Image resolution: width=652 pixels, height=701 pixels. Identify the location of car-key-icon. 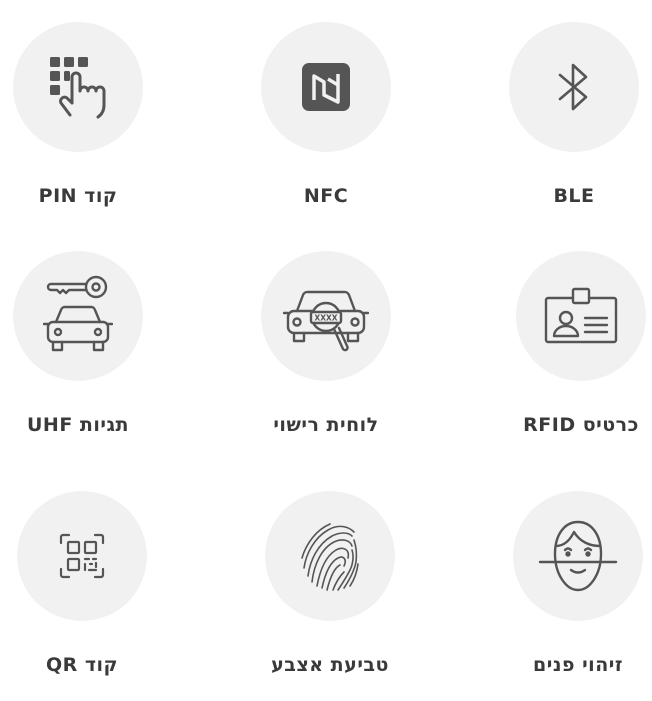
(78, 313).